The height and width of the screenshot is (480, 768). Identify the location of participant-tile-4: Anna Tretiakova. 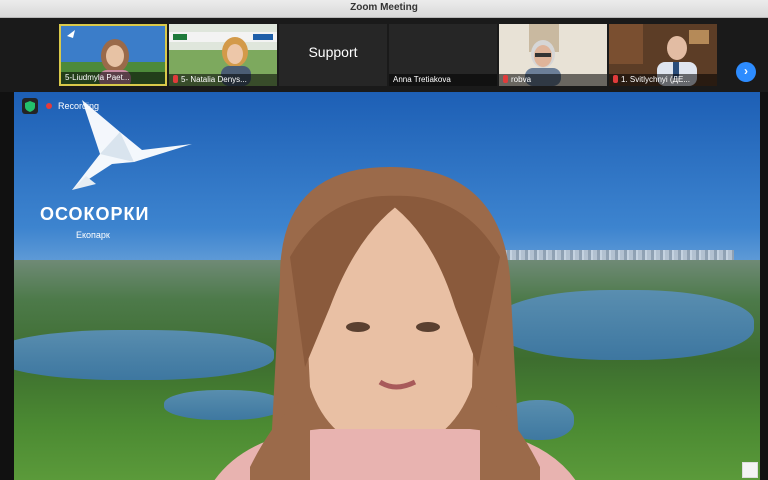
(443, 55).